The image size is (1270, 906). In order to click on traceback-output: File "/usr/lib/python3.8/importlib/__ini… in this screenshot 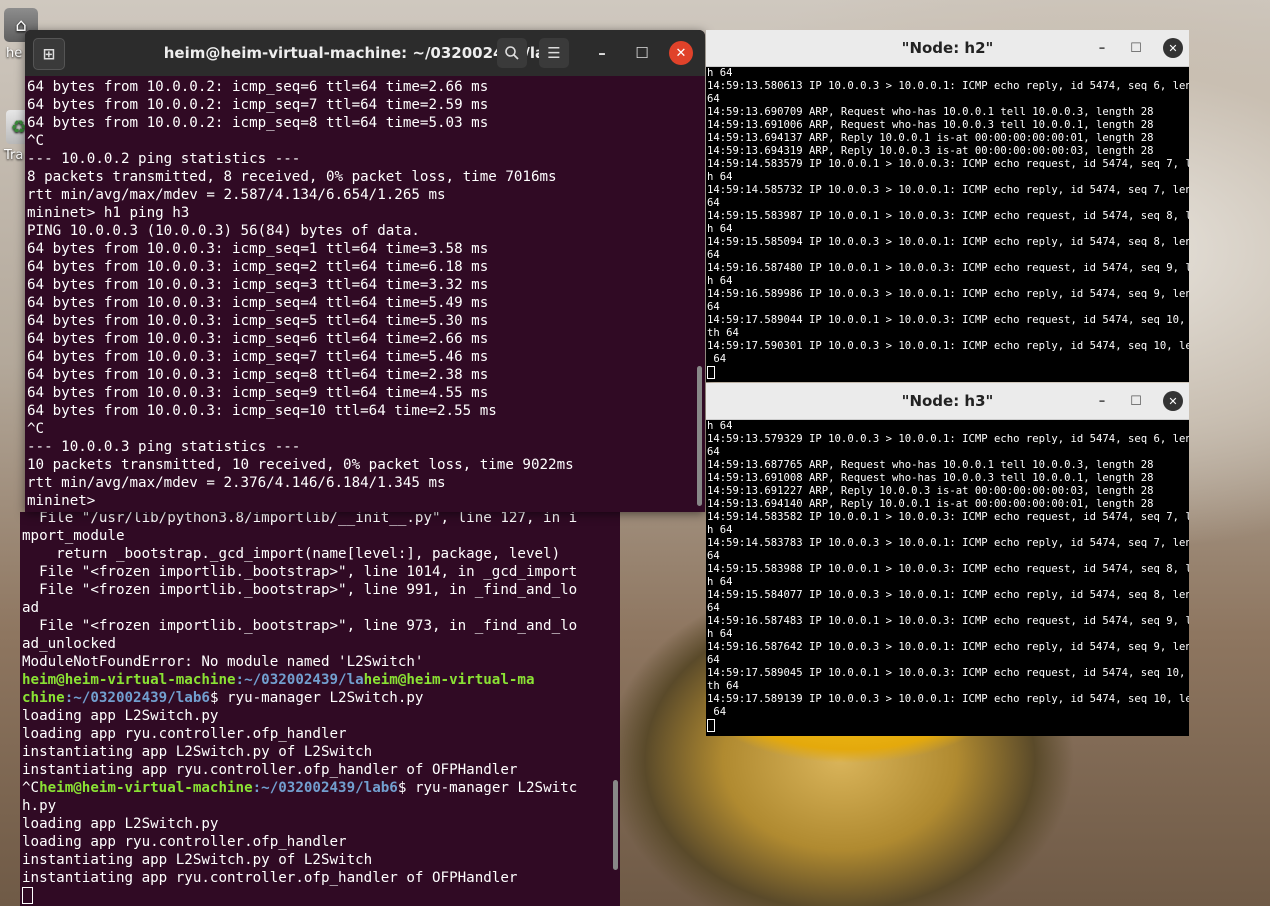, I will do `click(317, 591)`.